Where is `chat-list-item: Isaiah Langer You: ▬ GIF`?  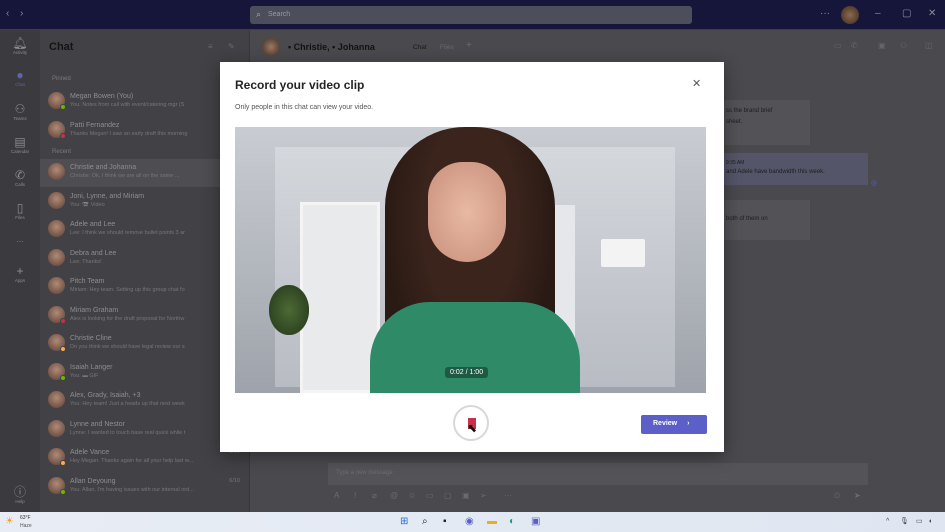 chat-list-item: Isaiah Langer You: ▬ GIF is located at coordinates (145, 373).